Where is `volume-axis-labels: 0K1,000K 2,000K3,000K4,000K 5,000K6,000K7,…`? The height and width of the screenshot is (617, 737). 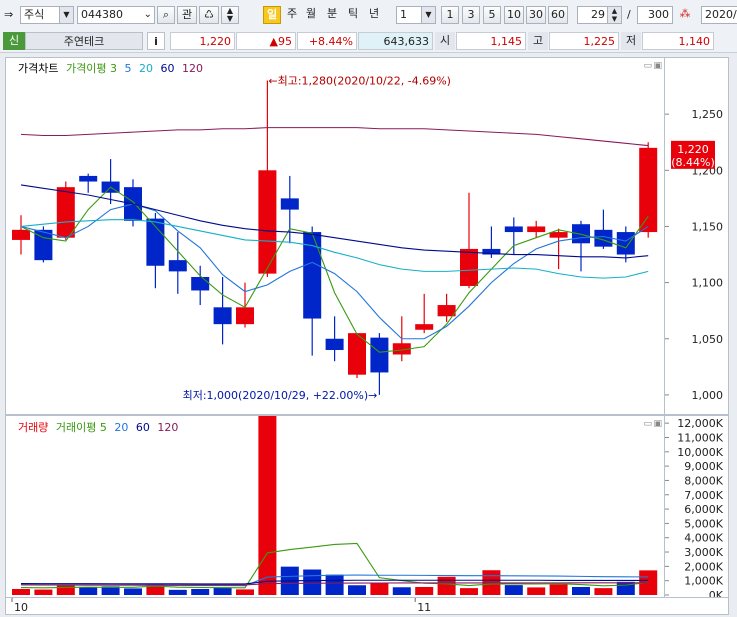 volume-axis-labels: 0K1,000K 2,000K3,000K4,000K 5,000K6,000K7,… is located at coordinates (694, 509).